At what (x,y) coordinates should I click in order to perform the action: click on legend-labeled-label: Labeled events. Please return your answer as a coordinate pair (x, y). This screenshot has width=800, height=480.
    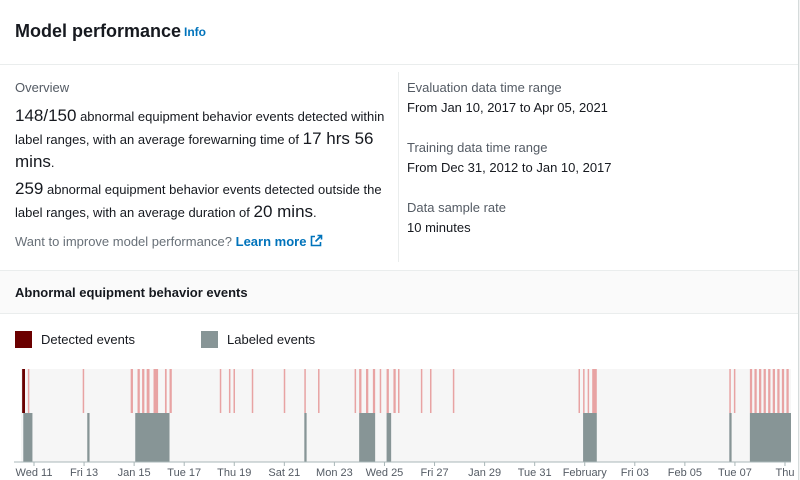
    Looking at the image, I should click on (271, 339).